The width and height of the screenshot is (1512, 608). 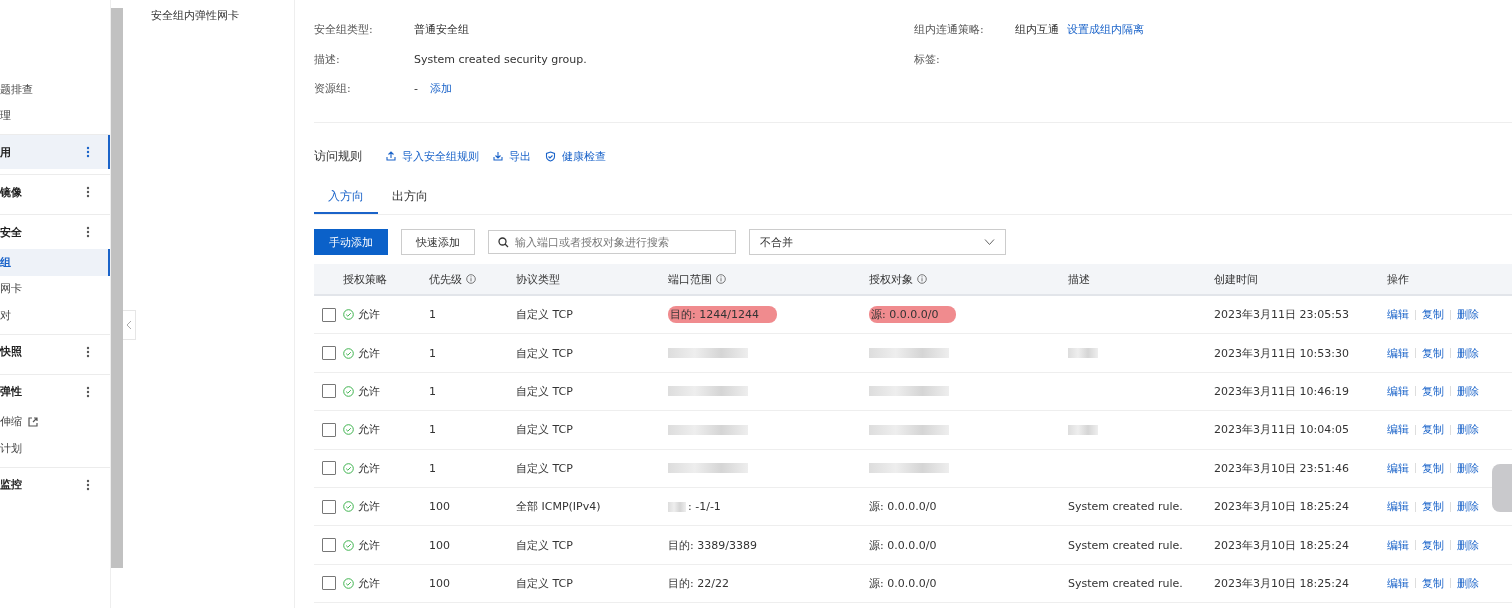 I want to click on chevron-left-icon, so click(x=129, y=325).